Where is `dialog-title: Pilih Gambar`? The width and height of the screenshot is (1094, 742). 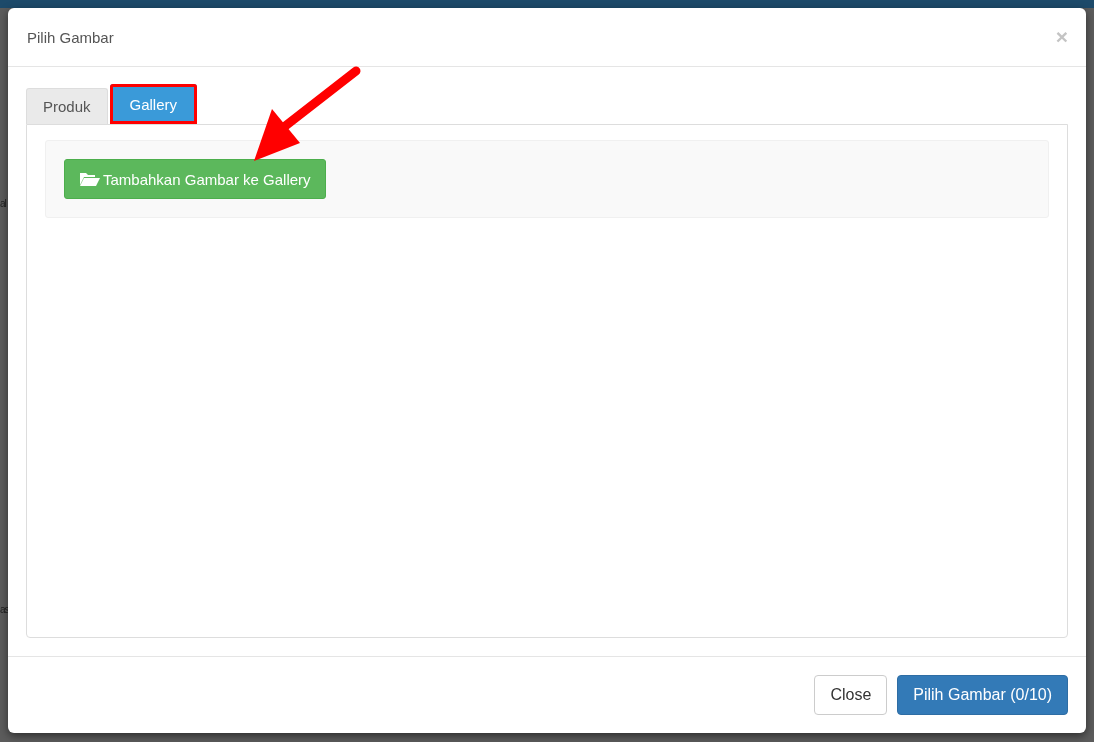
dialog-title: Pilih Gambar is located at coordinates (70, 37).